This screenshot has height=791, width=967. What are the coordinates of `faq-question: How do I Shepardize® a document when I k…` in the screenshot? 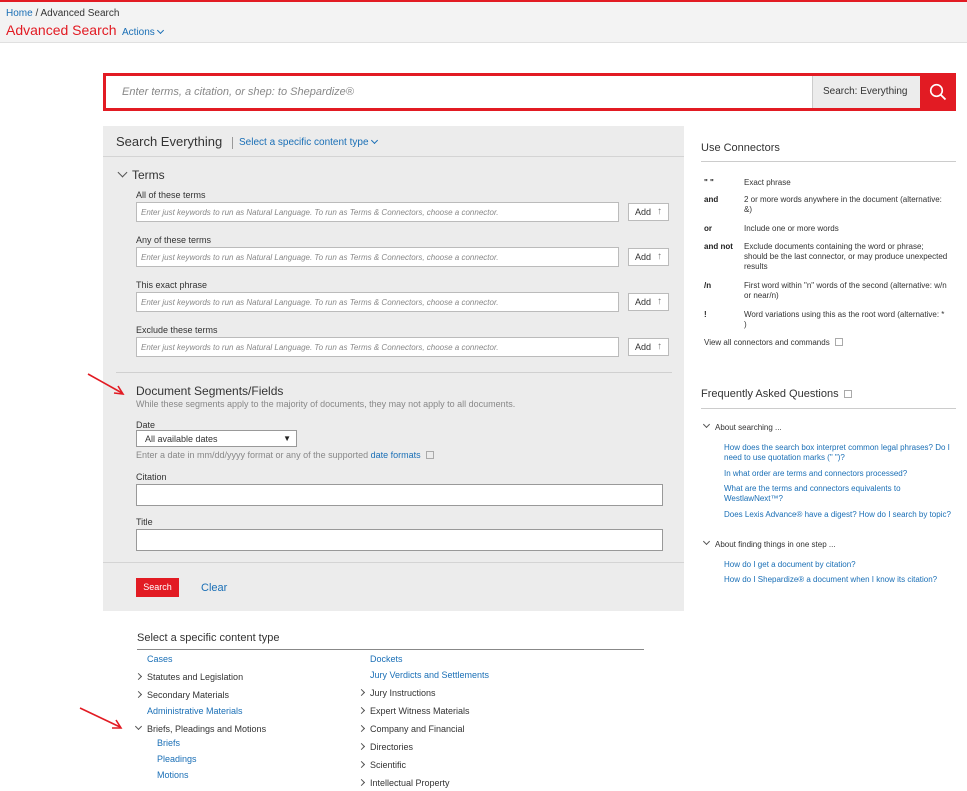 It's located at (840, 580).